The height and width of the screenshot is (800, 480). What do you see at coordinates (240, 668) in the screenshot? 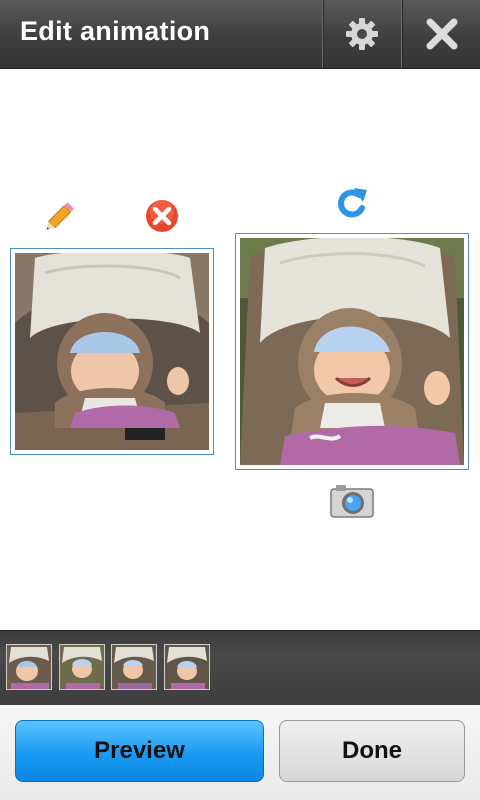
I see `filmstrip` at bounding box center [240, 668].